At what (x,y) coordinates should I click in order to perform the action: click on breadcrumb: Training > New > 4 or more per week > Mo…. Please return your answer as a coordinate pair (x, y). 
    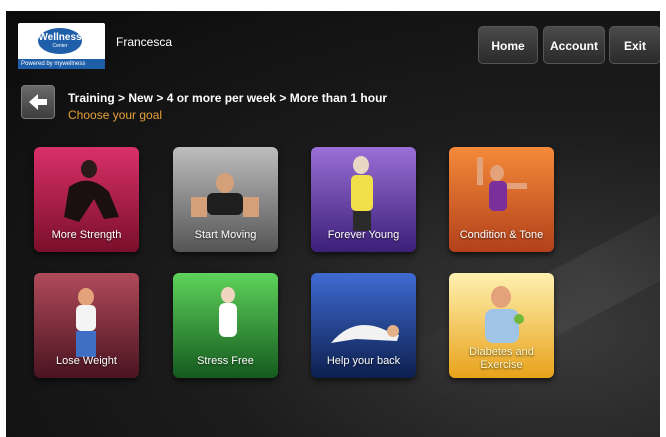
    Looking at the image, I should click on (228, 98).